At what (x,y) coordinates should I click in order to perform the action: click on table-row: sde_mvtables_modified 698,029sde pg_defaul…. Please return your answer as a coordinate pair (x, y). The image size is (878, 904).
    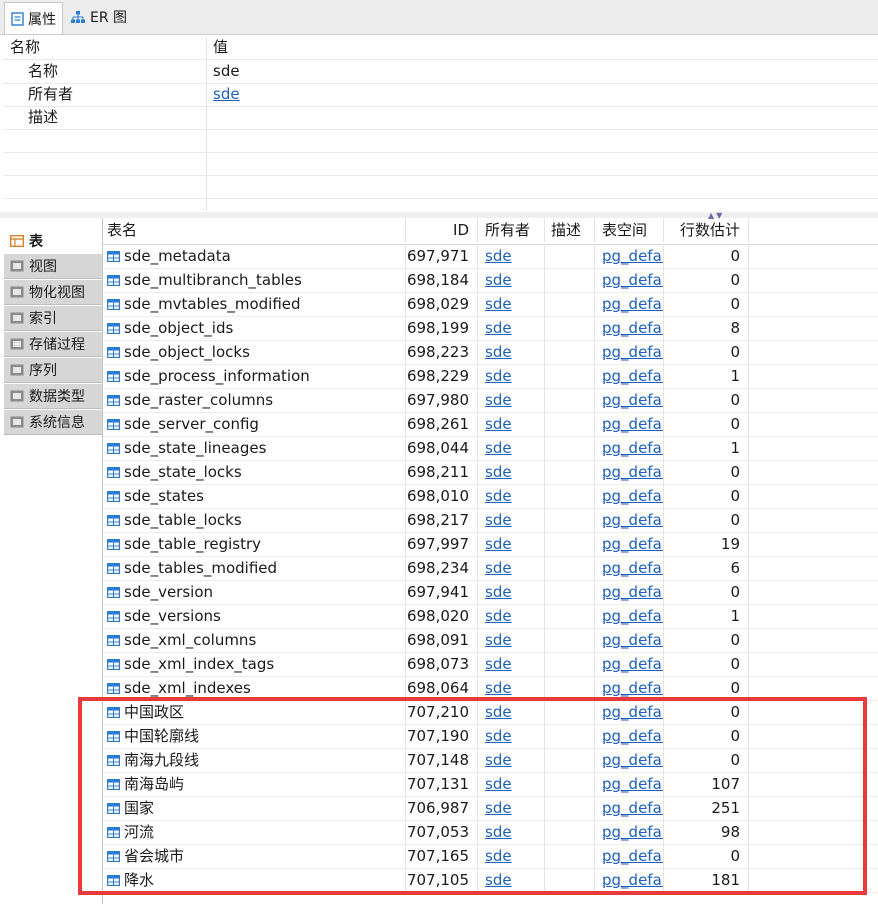
    Looking at the image, I should click on (490, 304).